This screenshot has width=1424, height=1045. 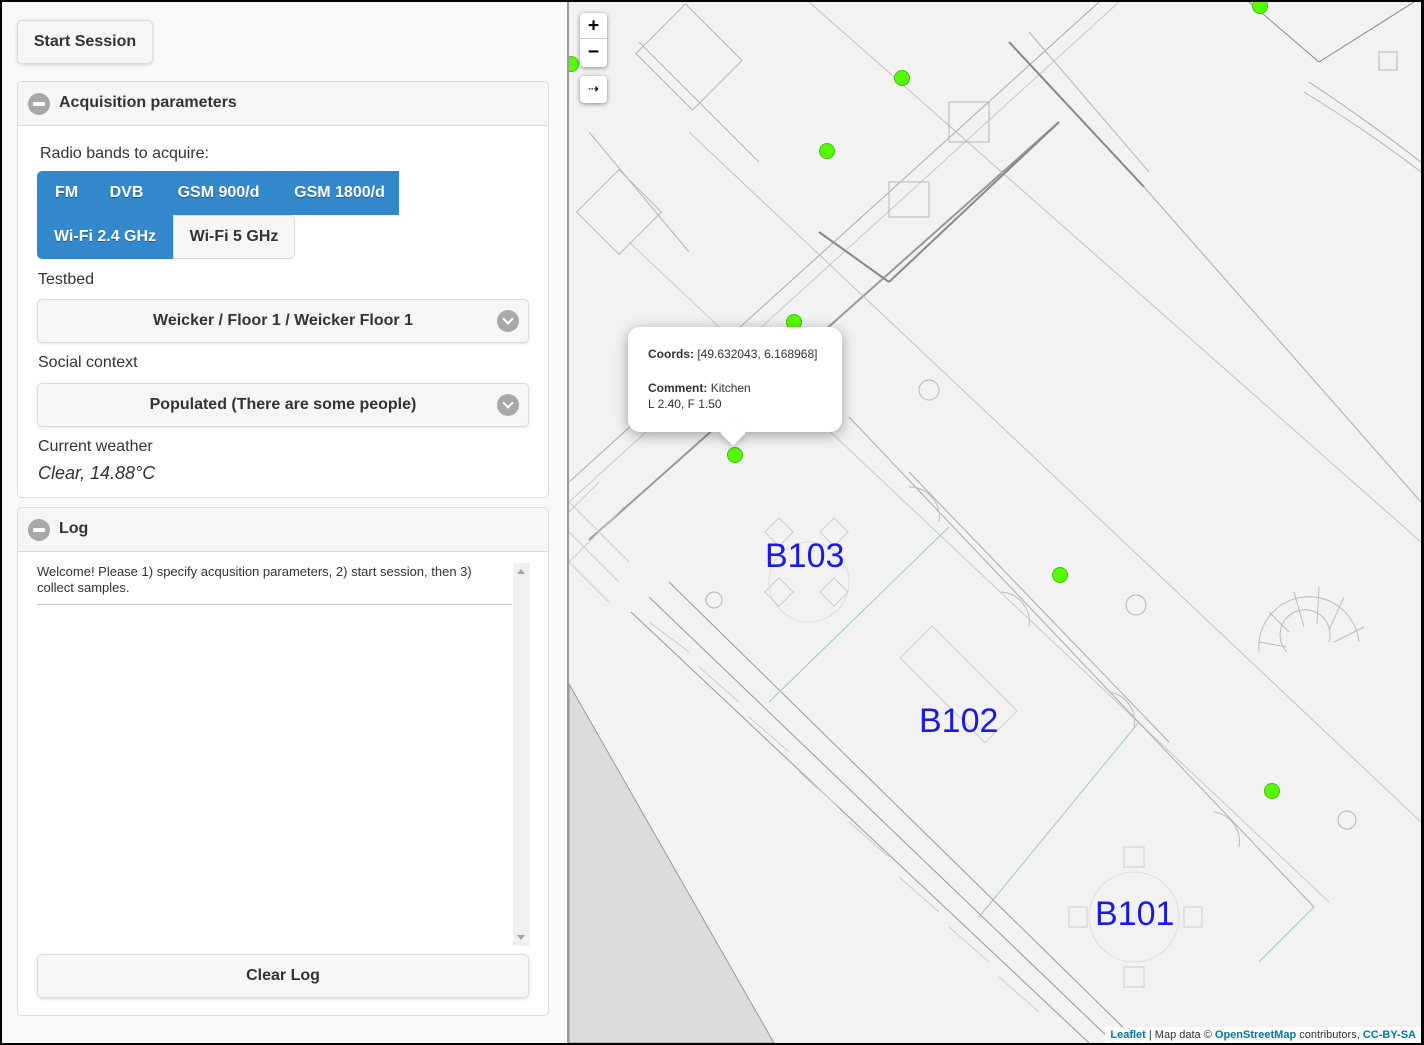 What do you see at coordinates (88, 362) in the screenshot?
I see `social-context-label: Social context` at bounding box center [88, 362].